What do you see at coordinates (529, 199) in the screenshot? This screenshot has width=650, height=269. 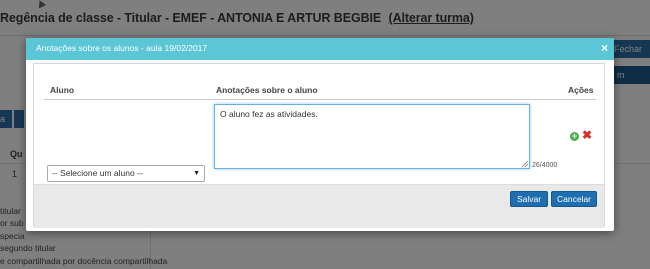 I see `save-button: Salvar` at bounding box center [529, 199].